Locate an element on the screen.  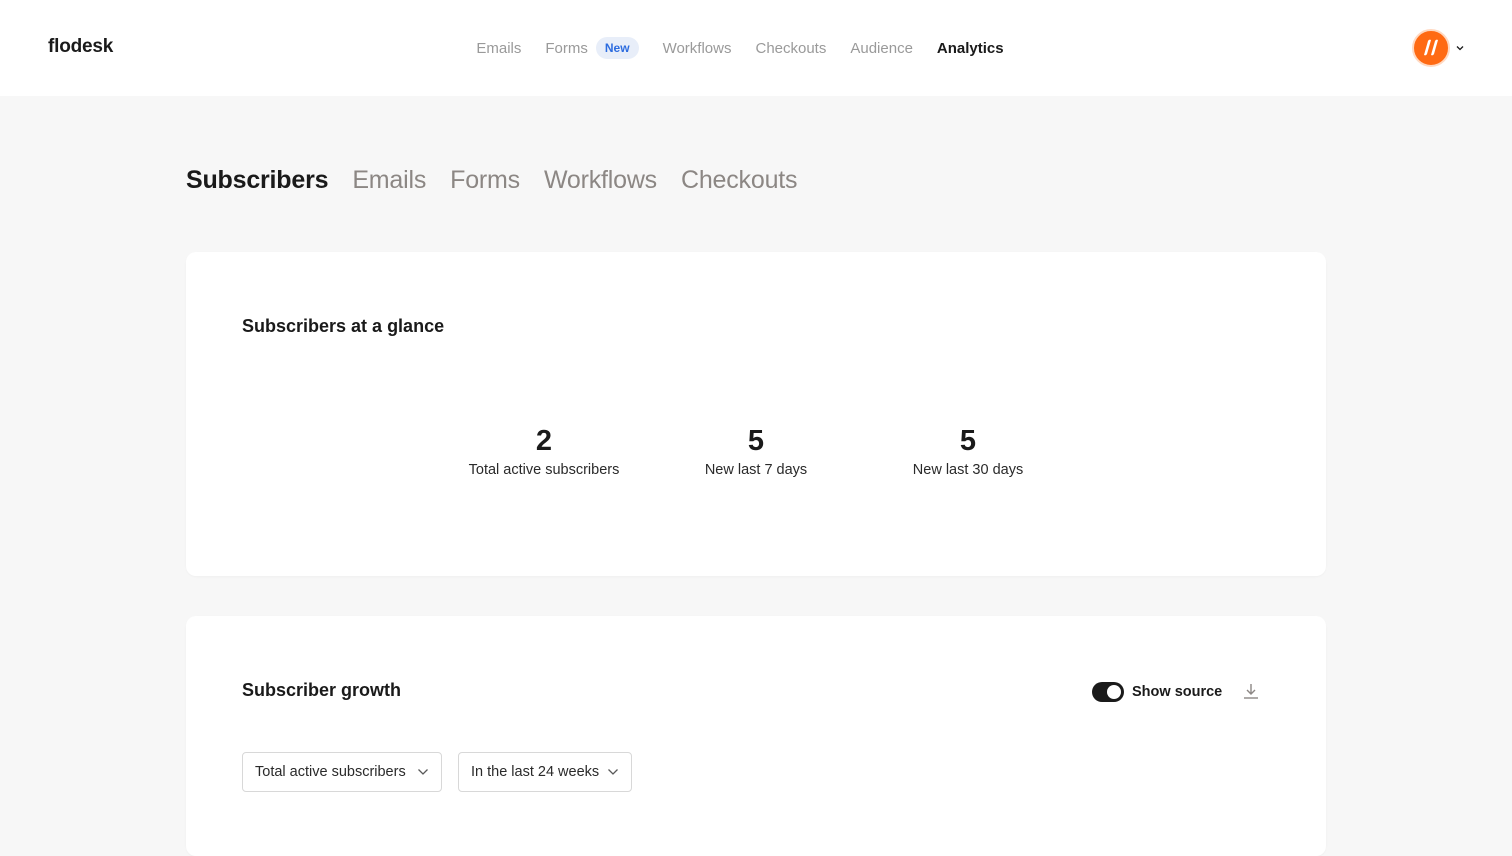
stat-value: 2 is located at coordinates (544, 441).